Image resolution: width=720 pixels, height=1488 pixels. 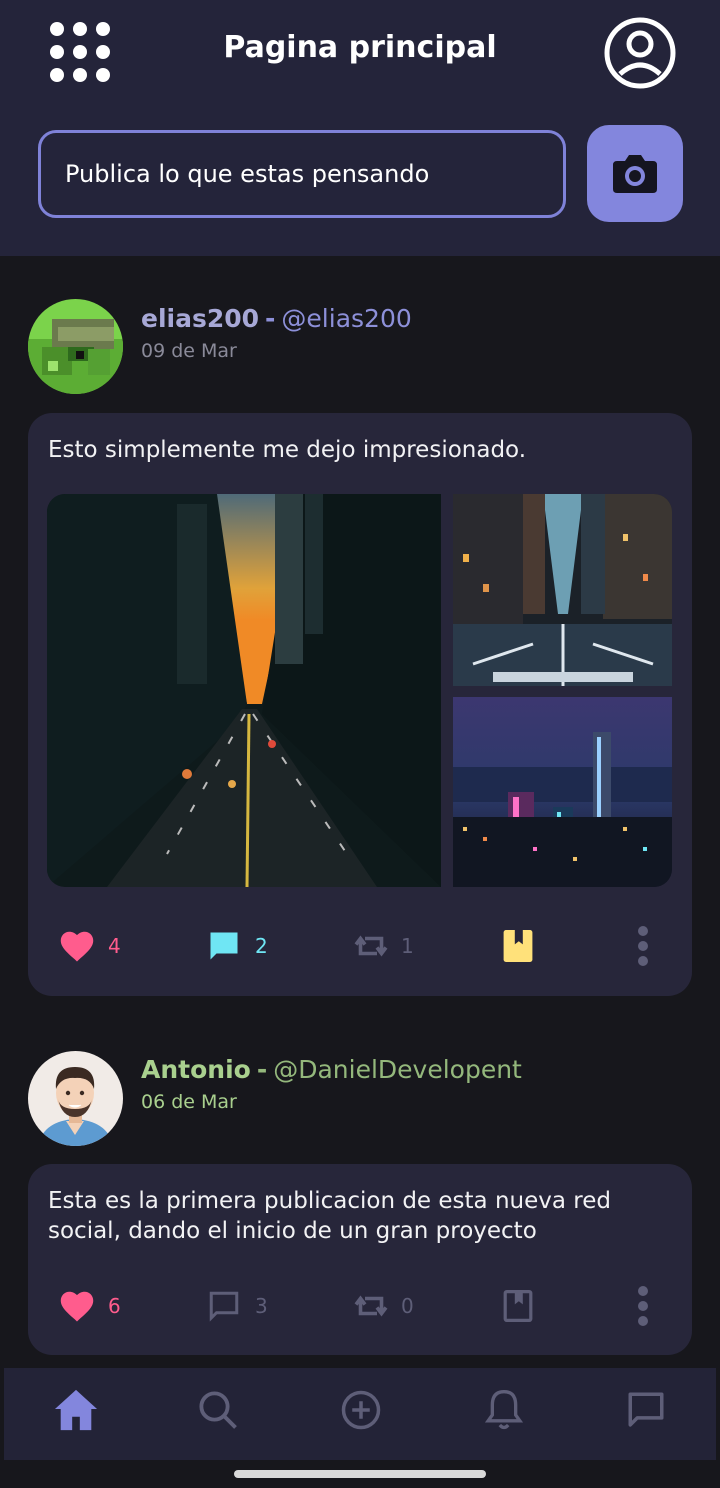 I want to click on bottom-navigation, so click(x=360, y=1414).